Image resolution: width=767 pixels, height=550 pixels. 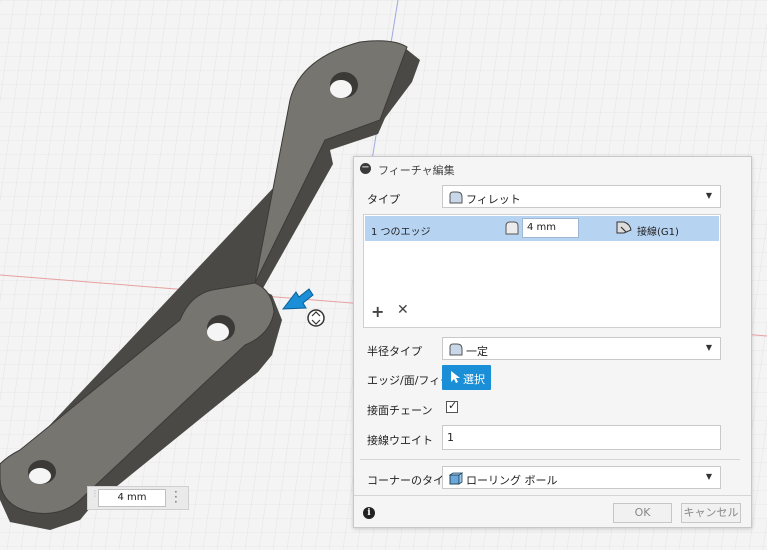 What do you see at coordinates (369, 513) in the screenshot?
I see `info-icon: i` at bounding box center [369, 513].